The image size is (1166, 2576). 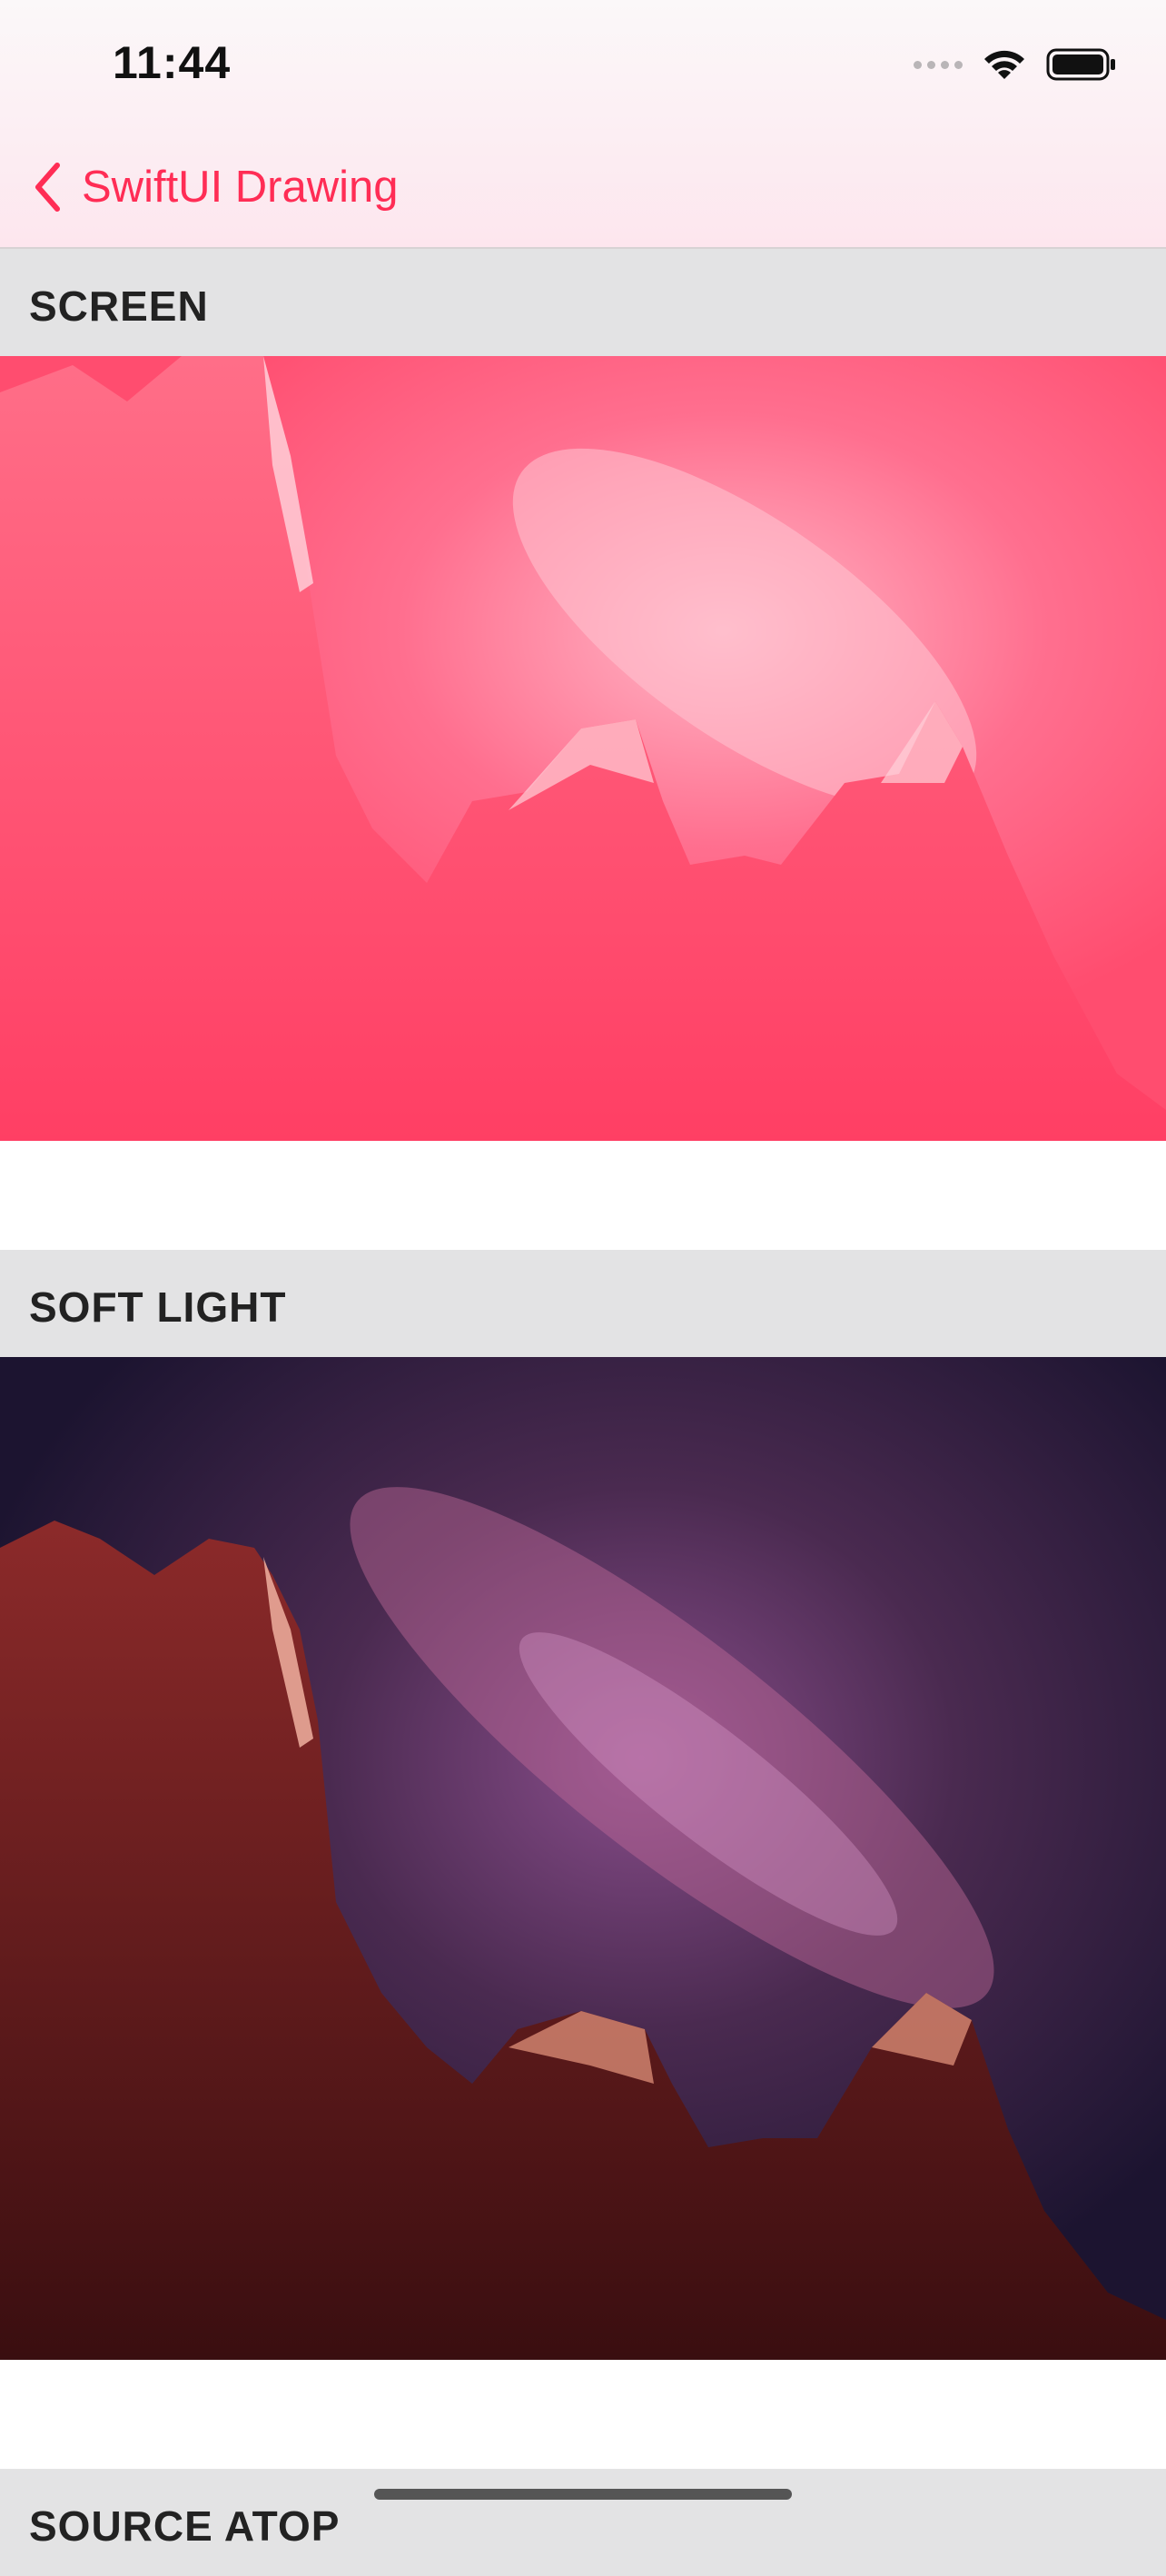 What do you see at coordinates (583, 2494) in the screenshot?
I see `home-indicator` at bounding box center [583, 2494].